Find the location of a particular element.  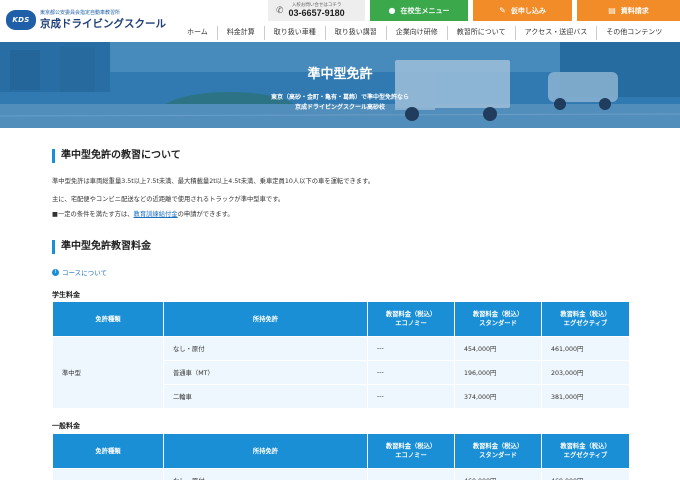

about-heading: 準中型免許の教習について is located at coordinates (116, 156).